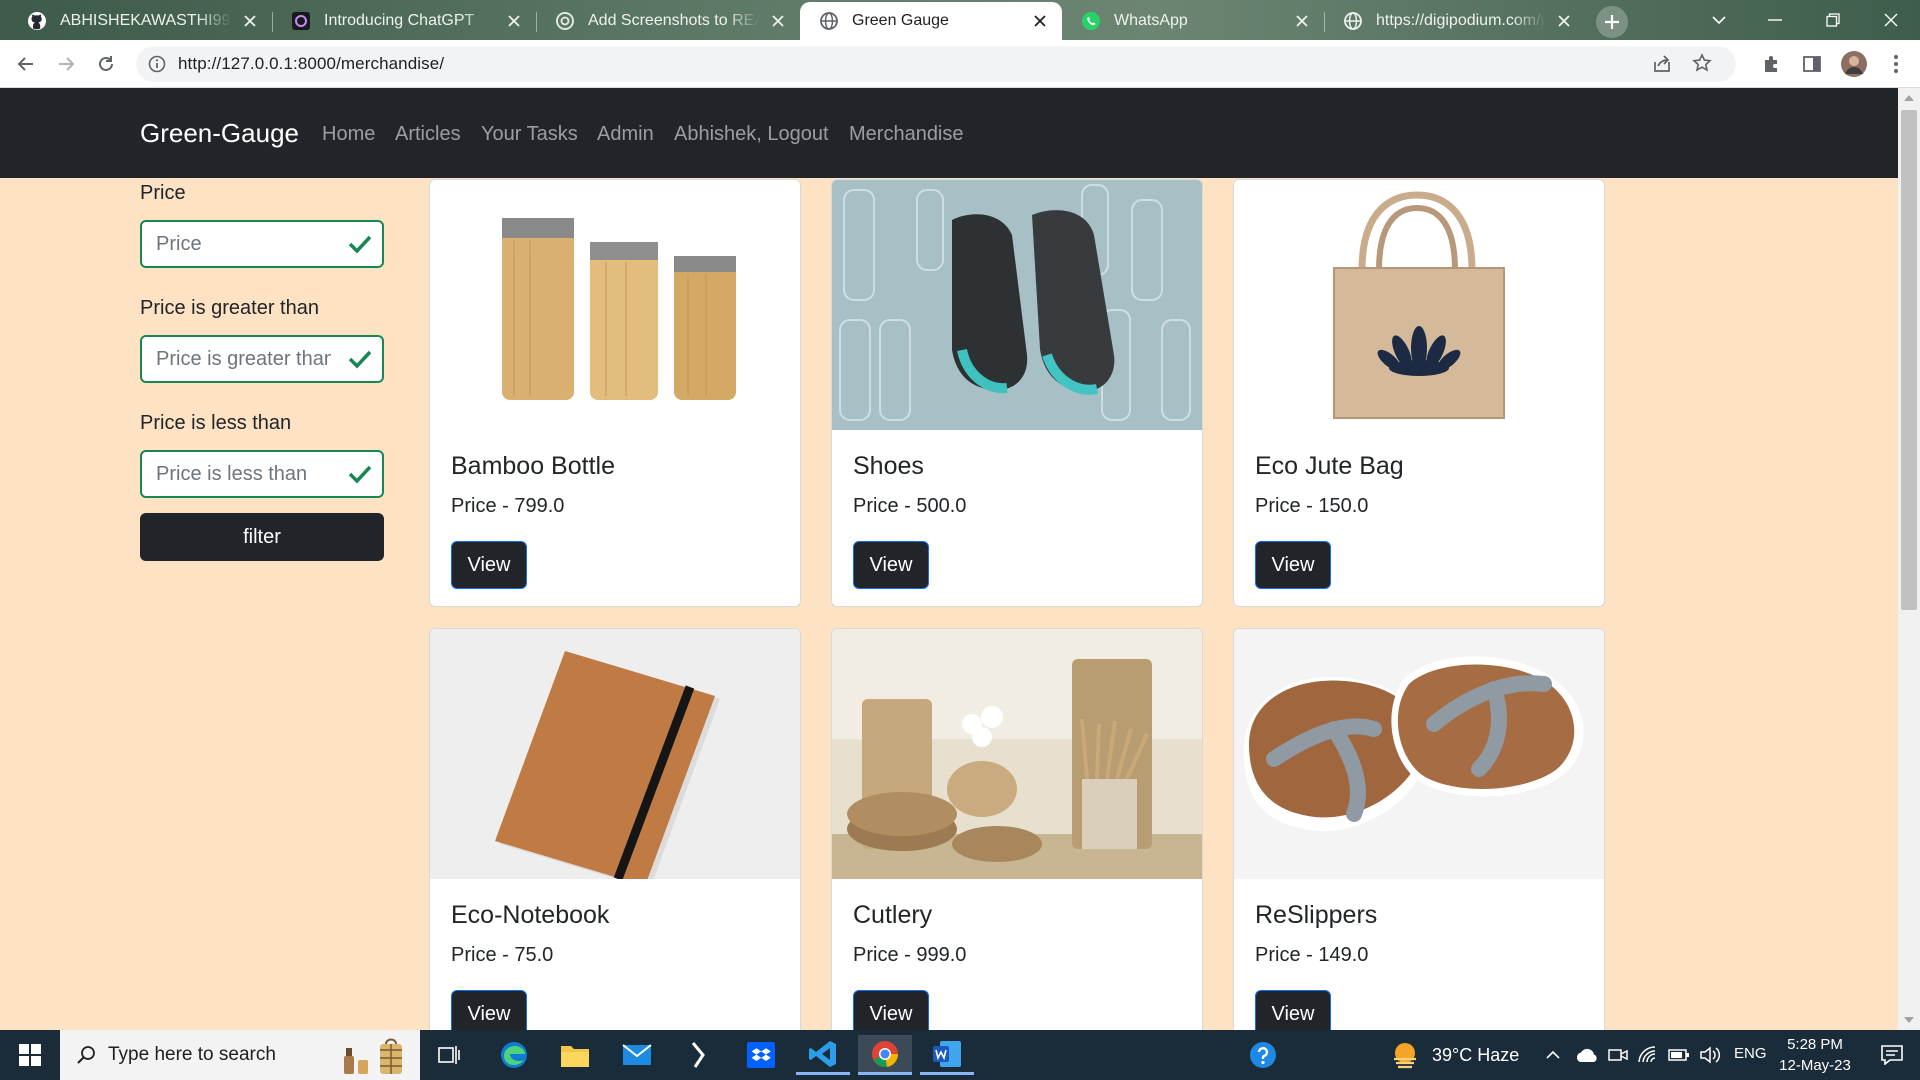  I want to click on product-price: Price - 999.0, so click(910, 955).